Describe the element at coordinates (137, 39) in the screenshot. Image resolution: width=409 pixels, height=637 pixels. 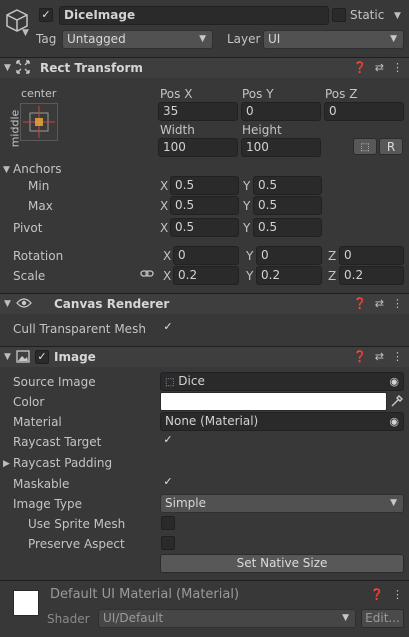
I see `tag-dropdown: Untagged ▼` at that location.